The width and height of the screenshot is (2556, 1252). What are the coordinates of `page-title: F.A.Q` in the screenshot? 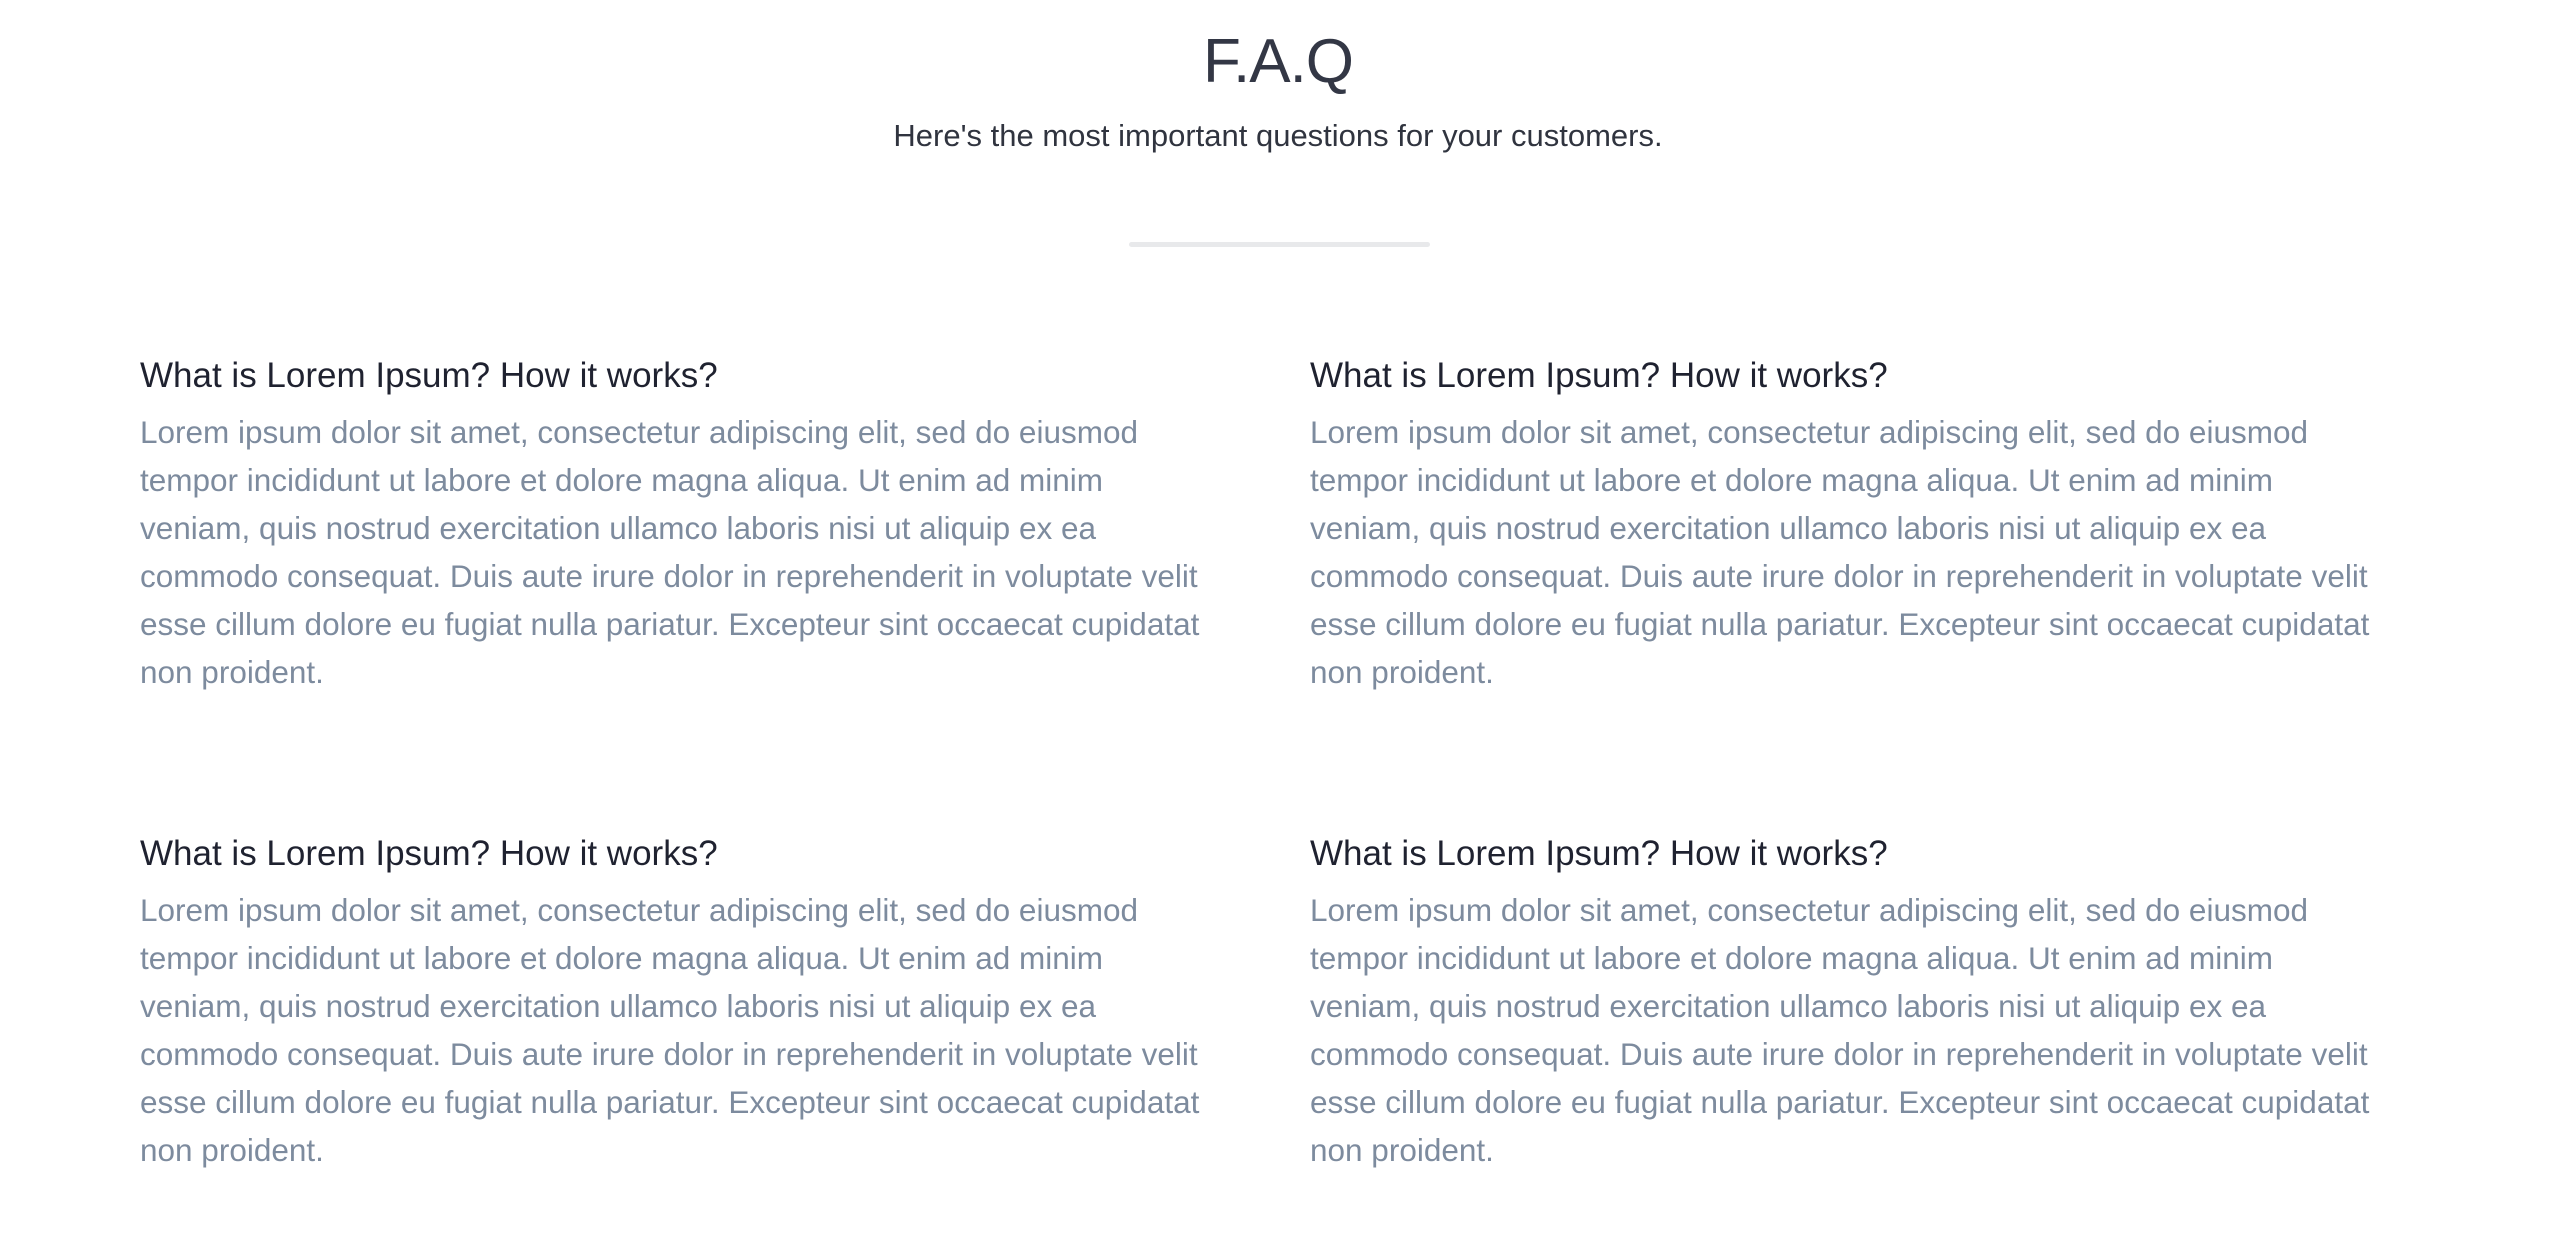 It's located at (1278, 61).